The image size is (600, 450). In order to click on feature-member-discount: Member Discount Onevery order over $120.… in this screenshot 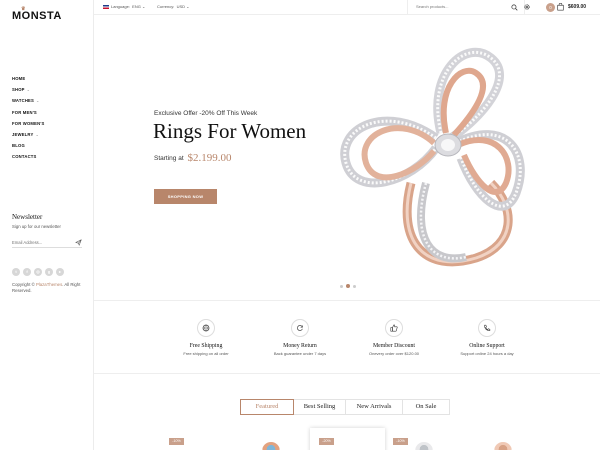, I will do `click(394, 337)`.